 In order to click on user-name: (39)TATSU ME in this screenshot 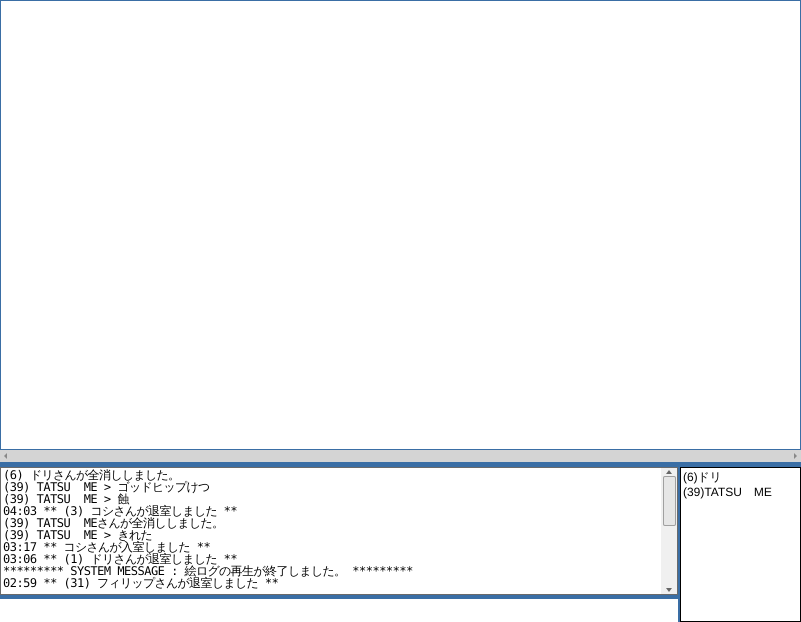, I will do `click(740, 492)`.